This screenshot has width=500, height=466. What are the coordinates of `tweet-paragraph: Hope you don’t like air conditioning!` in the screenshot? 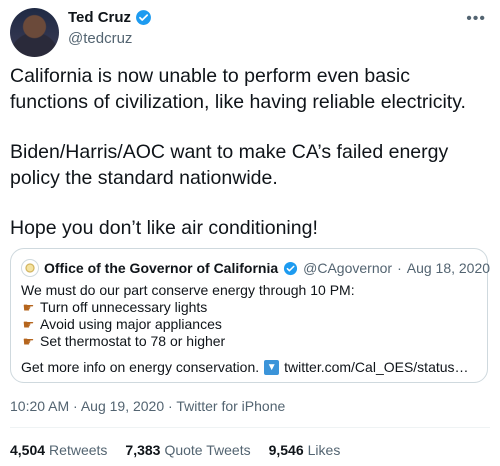 It's located at (164, 228).